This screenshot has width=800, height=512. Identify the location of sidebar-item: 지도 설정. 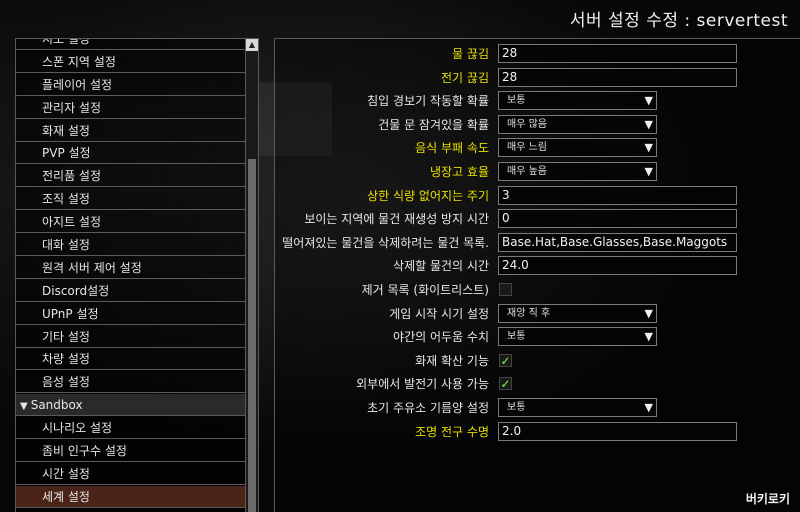
(130, 44).